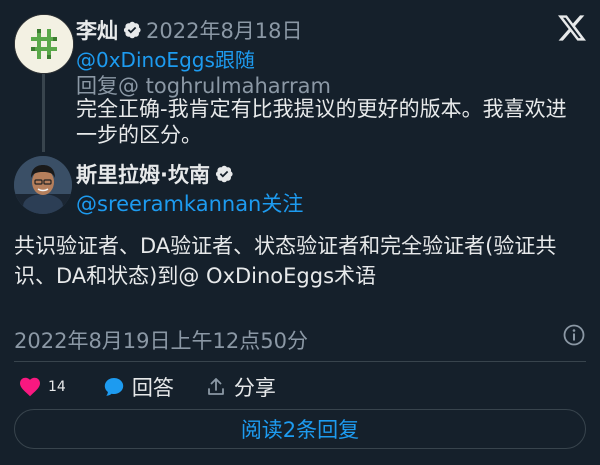 This screenshot has height=465, width=600. Describe the element at coordinates (57, 387) in the screenshot. I see `like-count: 14` at that location.